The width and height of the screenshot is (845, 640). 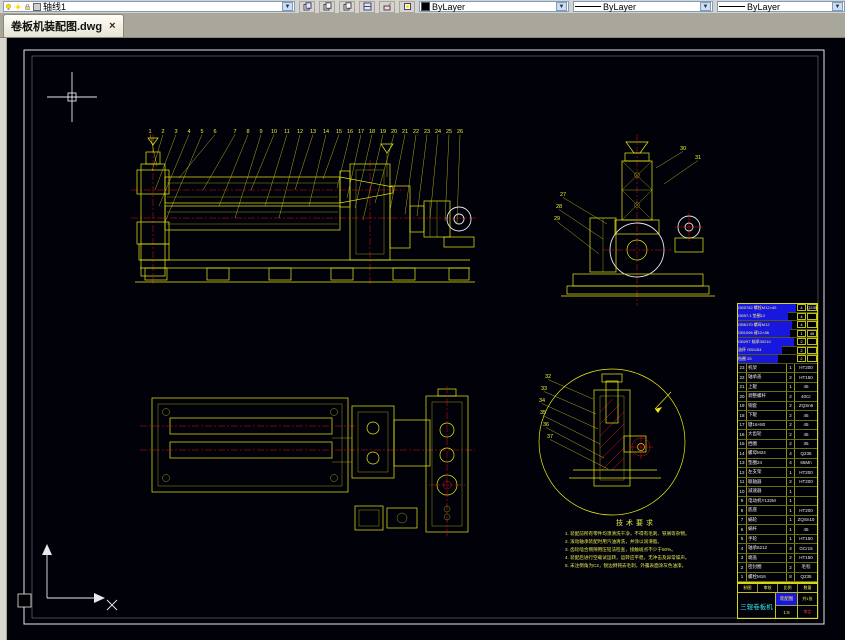 What do you see at coordinates (777, 387) in the screenshot?
I see `bom-row: 21 上辊 1 45` at bounding box center [777, 387].